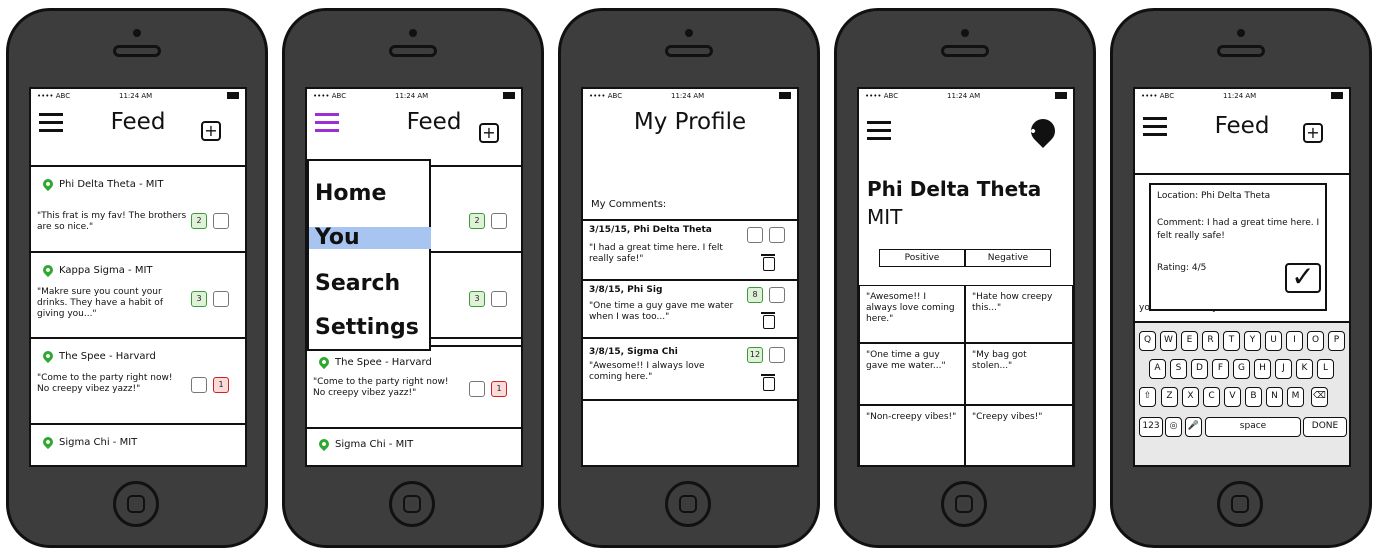  What do you see at coordinates (1178, 369) in the screenshot?
I see `key-s: S` at bounding box center [1178, 369].